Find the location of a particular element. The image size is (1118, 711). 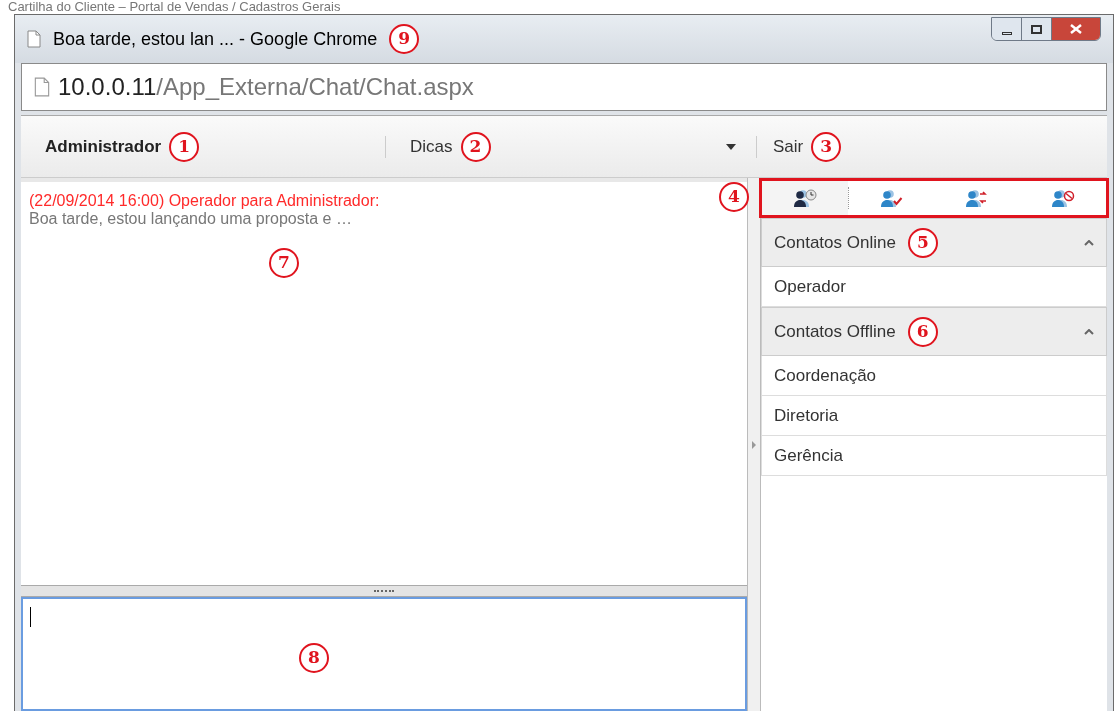

contact-item: Operador is located at coordinates (934, 287).